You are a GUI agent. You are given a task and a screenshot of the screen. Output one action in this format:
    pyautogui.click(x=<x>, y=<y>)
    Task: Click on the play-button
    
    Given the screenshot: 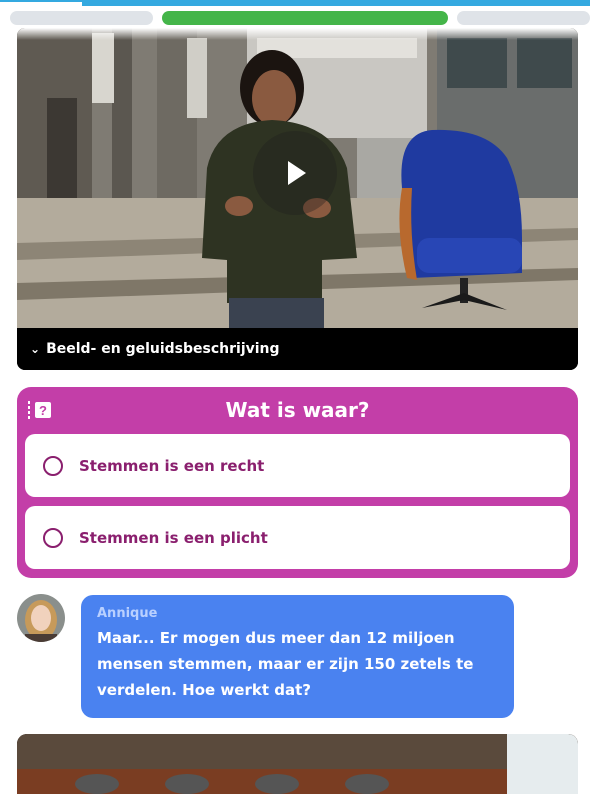 What is the action you would take?
    pyautogui.click(x=295, y=173)
    